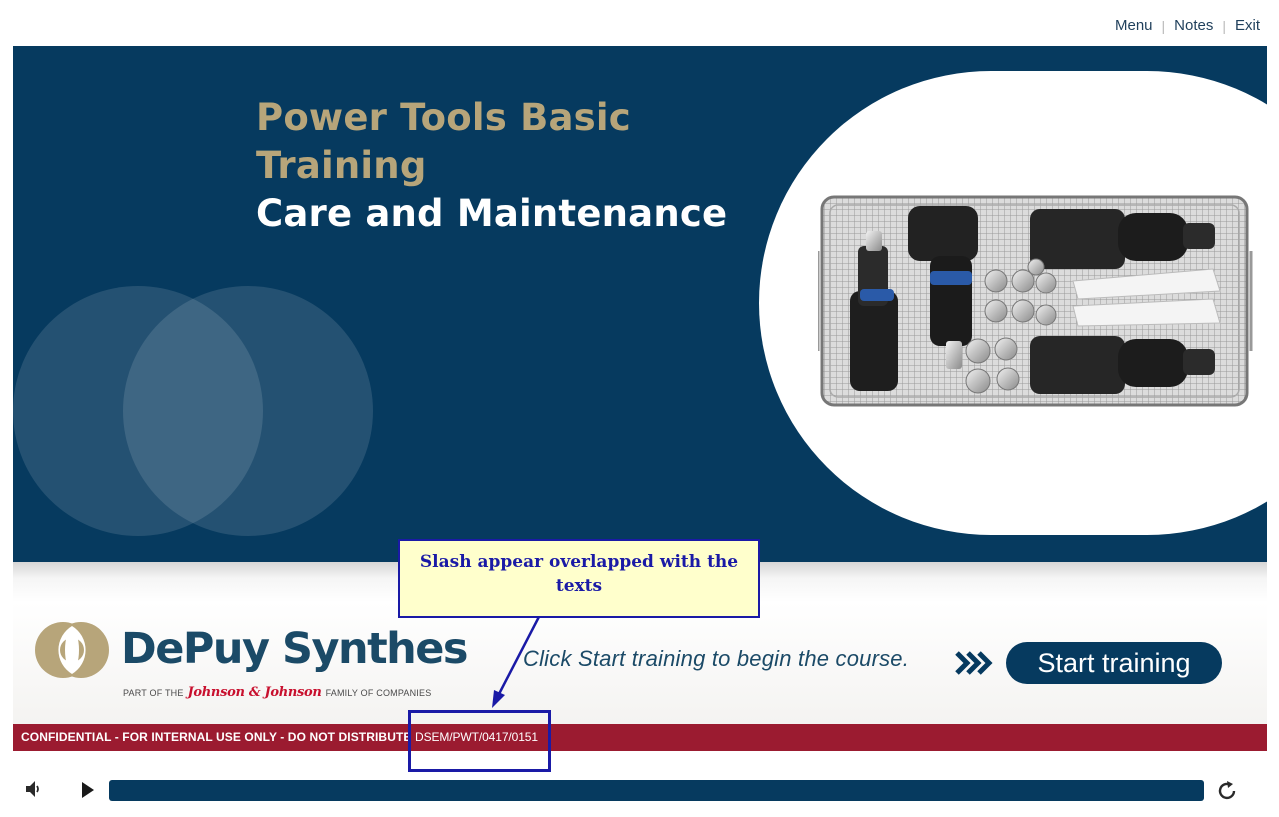  What do you see at coordinates (378, 692) in the screenshot?
I see `brand-tagline-suffix: FAMILY OF COMPANIES` at bounding box center [378, 692].